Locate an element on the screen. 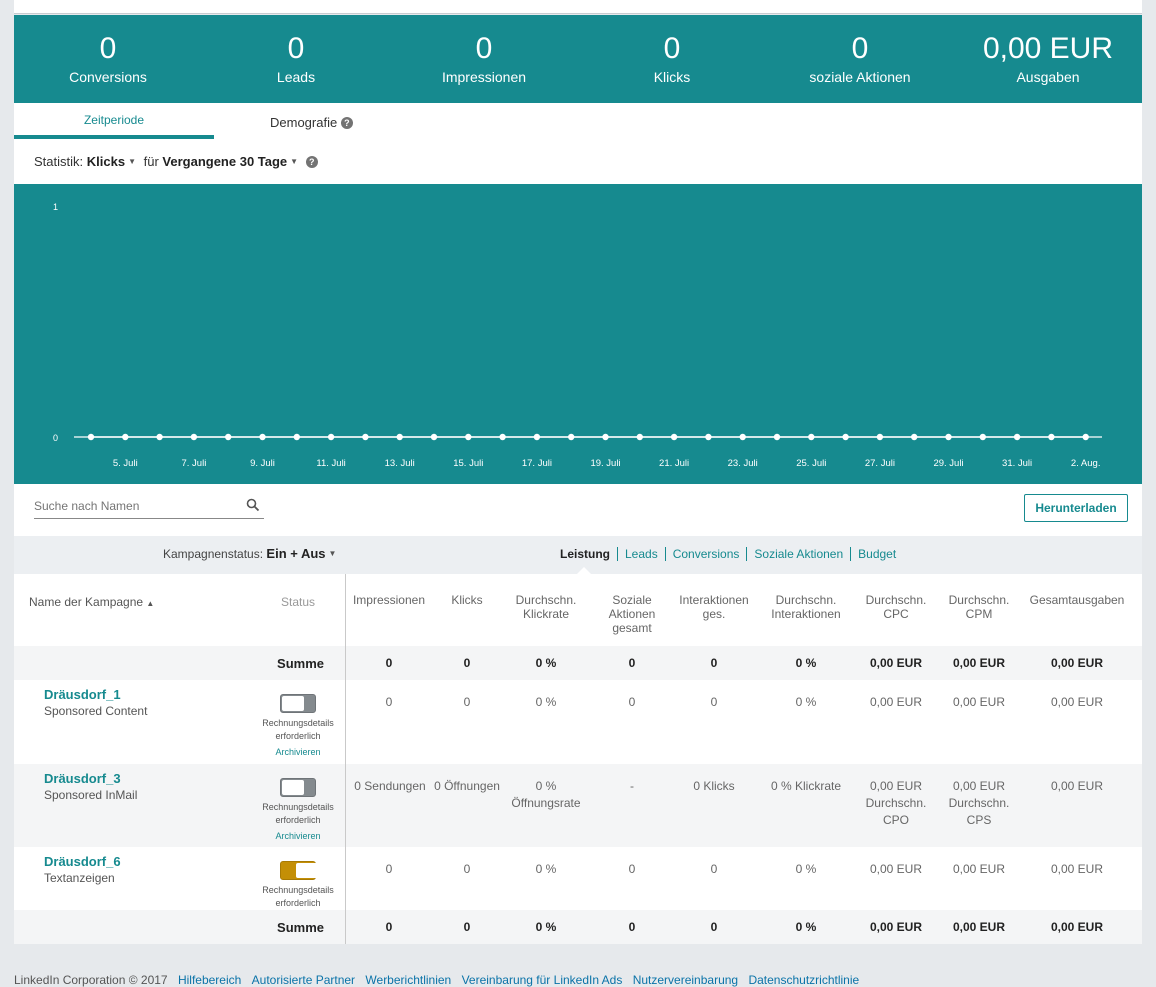 This screenshot has height=987, width=1156. footer-link-privacy: Datenschutzrichtlinie is located at coordinates (803, 980).